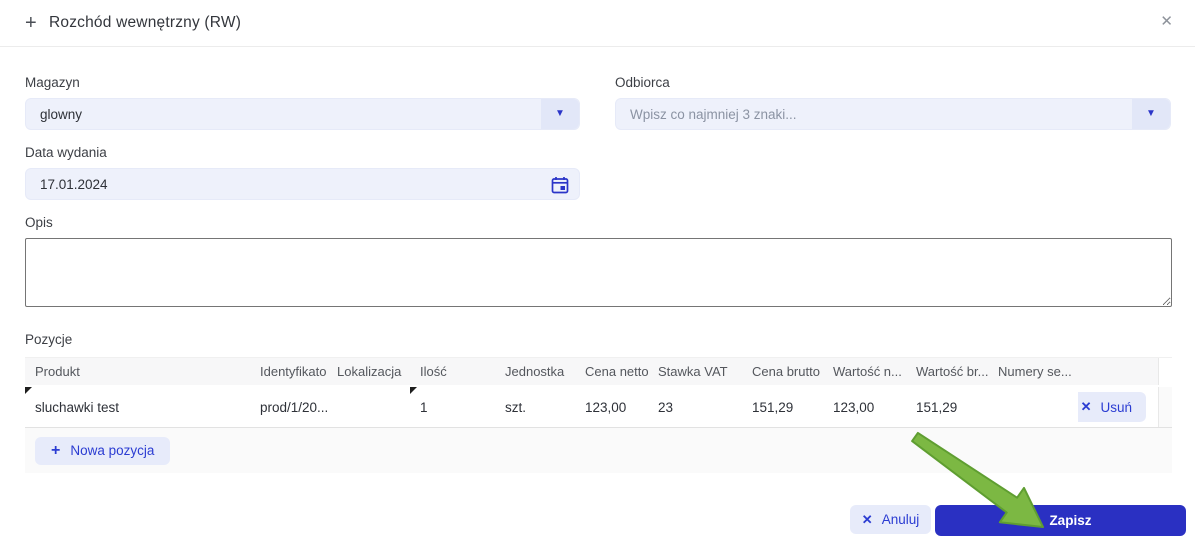 This screenshot has height=549, width=1195. I want to click on cell-actions: ✕ Usuń, so click(1118, 407).